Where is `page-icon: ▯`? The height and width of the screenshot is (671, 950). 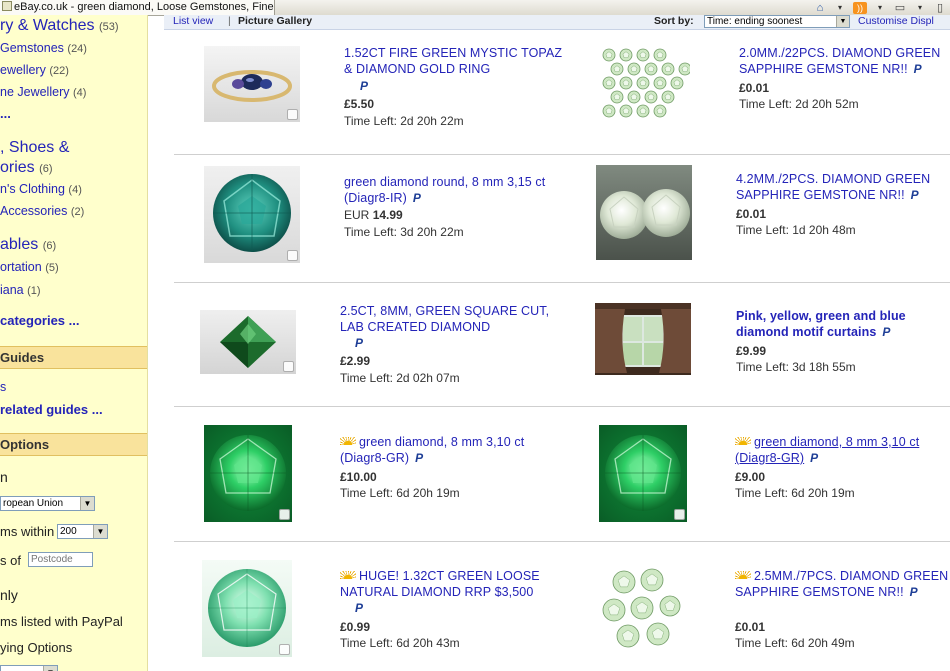 page-icon: ▯ is located at coordinates (940, 8).